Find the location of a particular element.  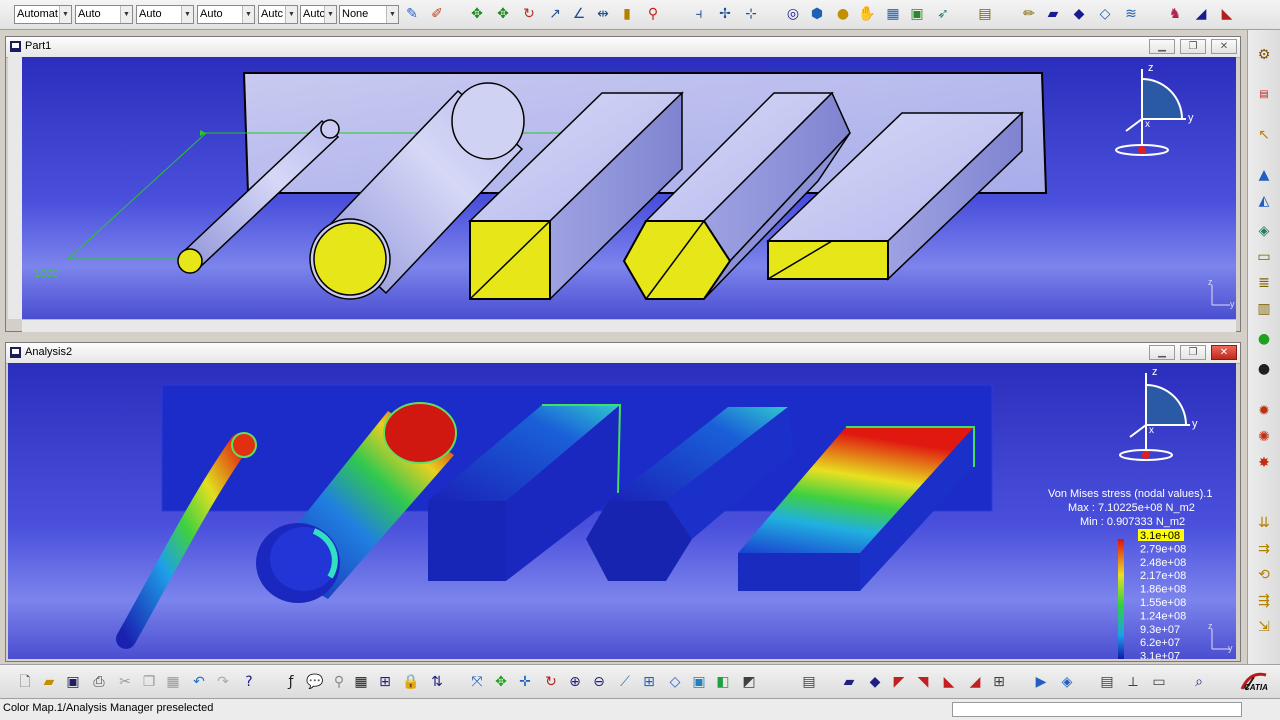

grid-view-icon: ▦ is located at coordinates (893, 14).